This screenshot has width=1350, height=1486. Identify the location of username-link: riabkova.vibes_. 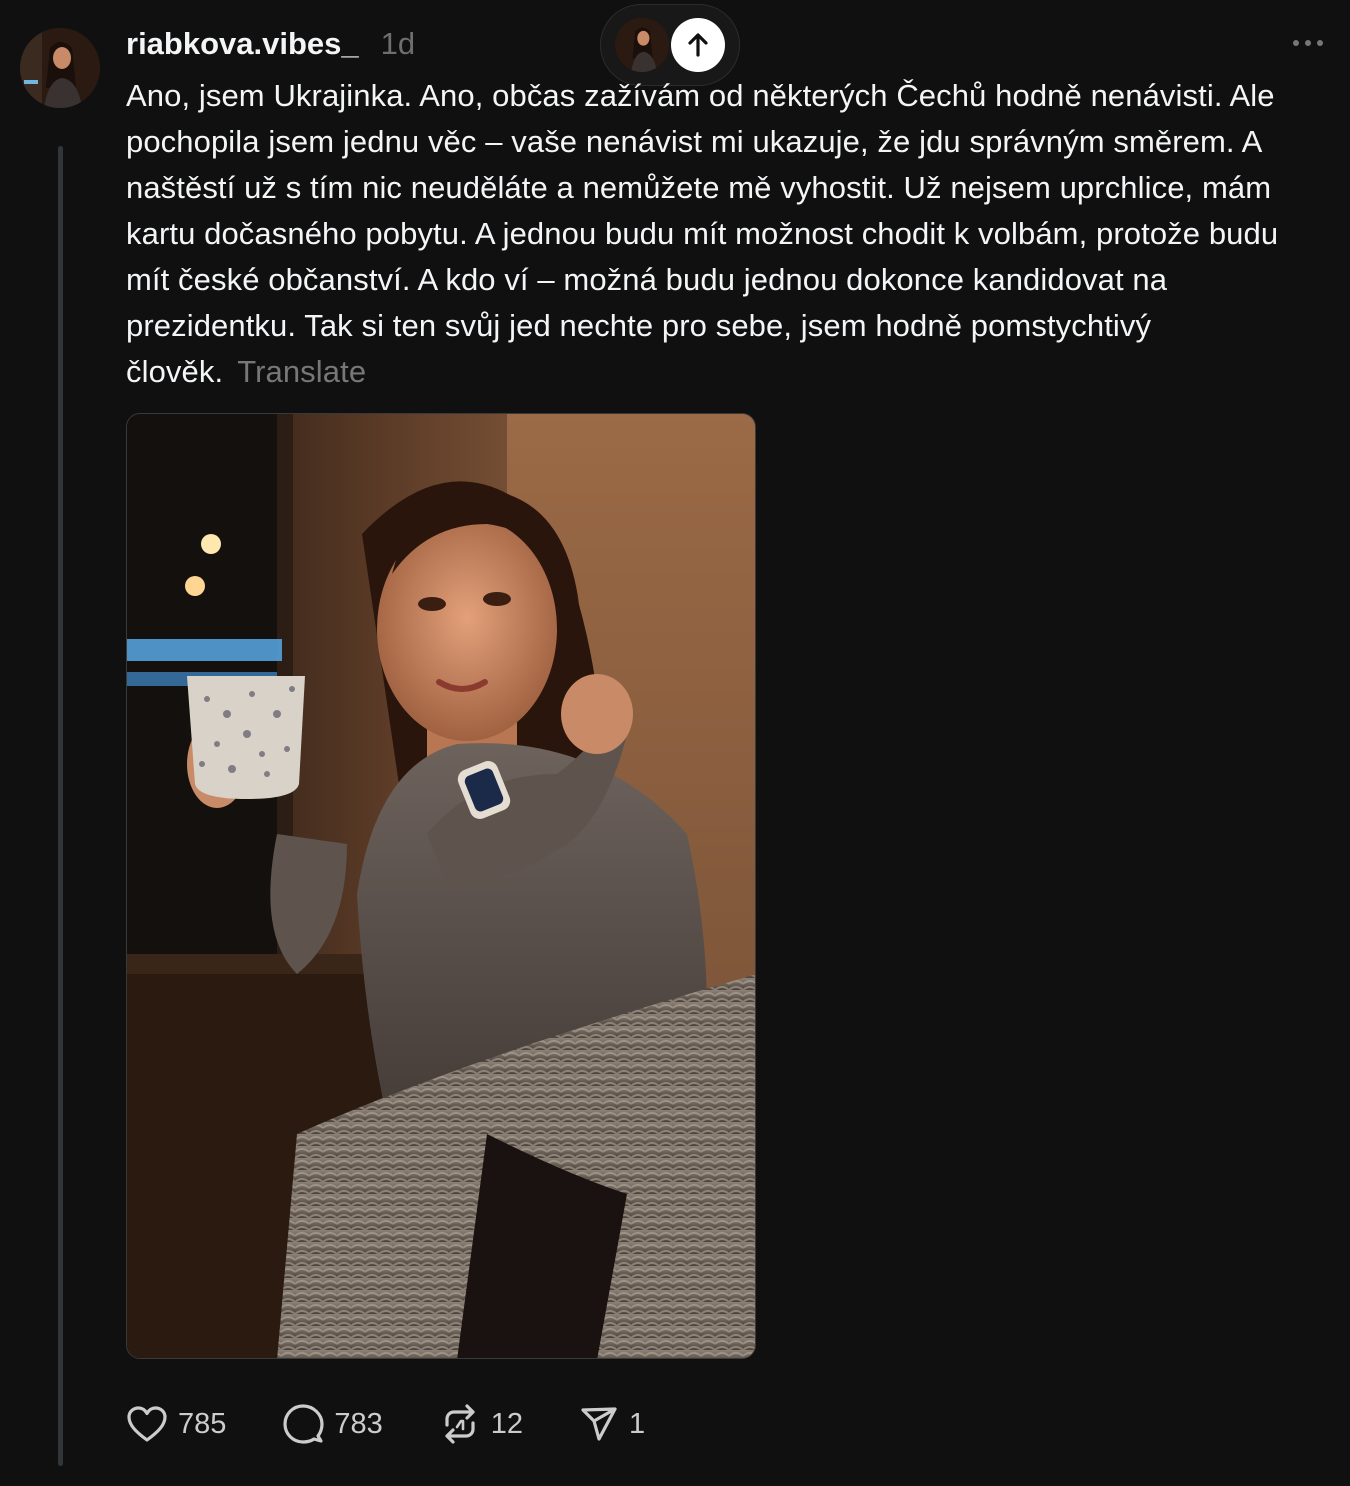
(242, 44).